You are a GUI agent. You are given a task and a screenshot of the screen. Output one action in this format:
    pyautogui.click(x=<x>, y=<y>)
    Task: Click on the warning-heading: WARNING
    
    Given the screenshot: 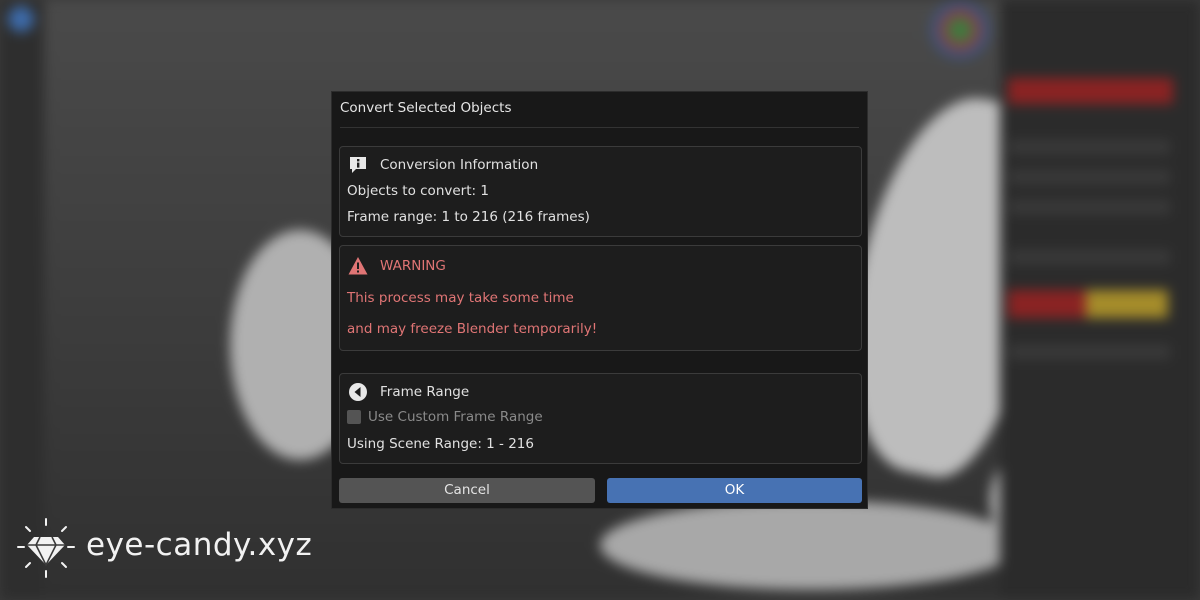 What is the action you would take?
    pyautogui.click(x=413, y=266)
    